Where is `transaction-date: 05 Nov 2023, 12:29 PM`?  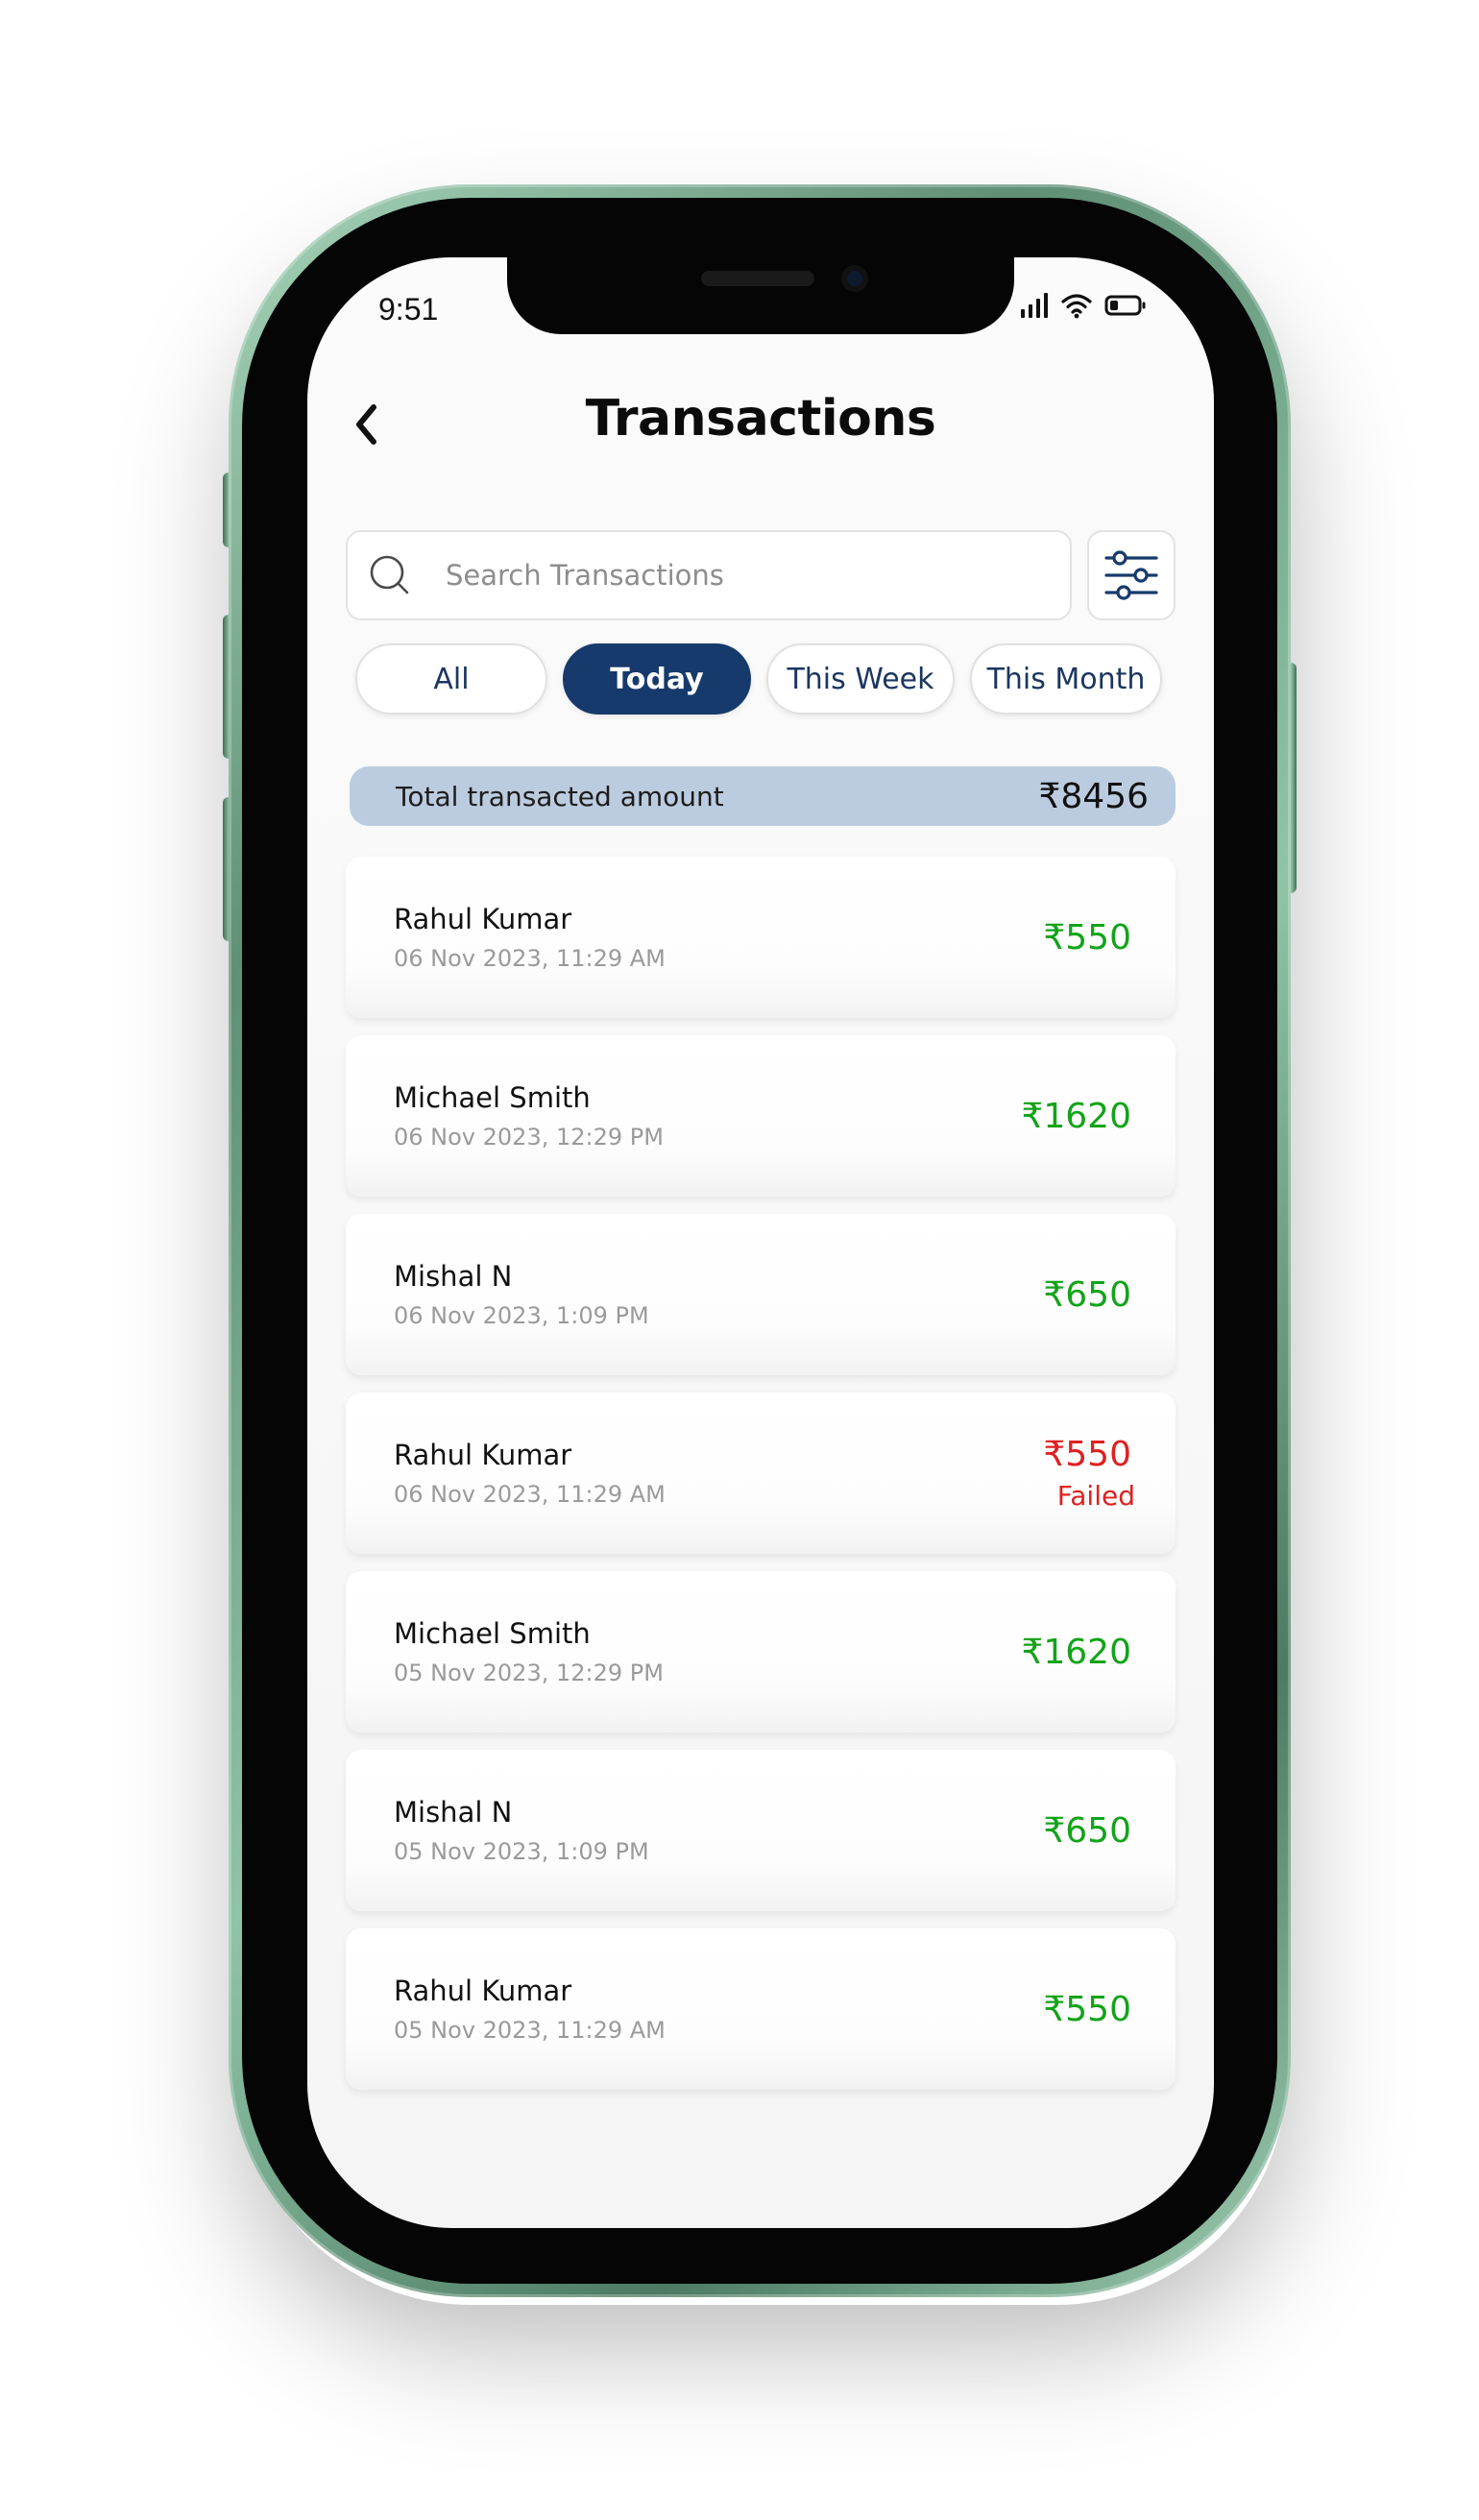
transaction-date: 05 Nov 2023, 12:29 PM is located at coordinates (529, 1673).